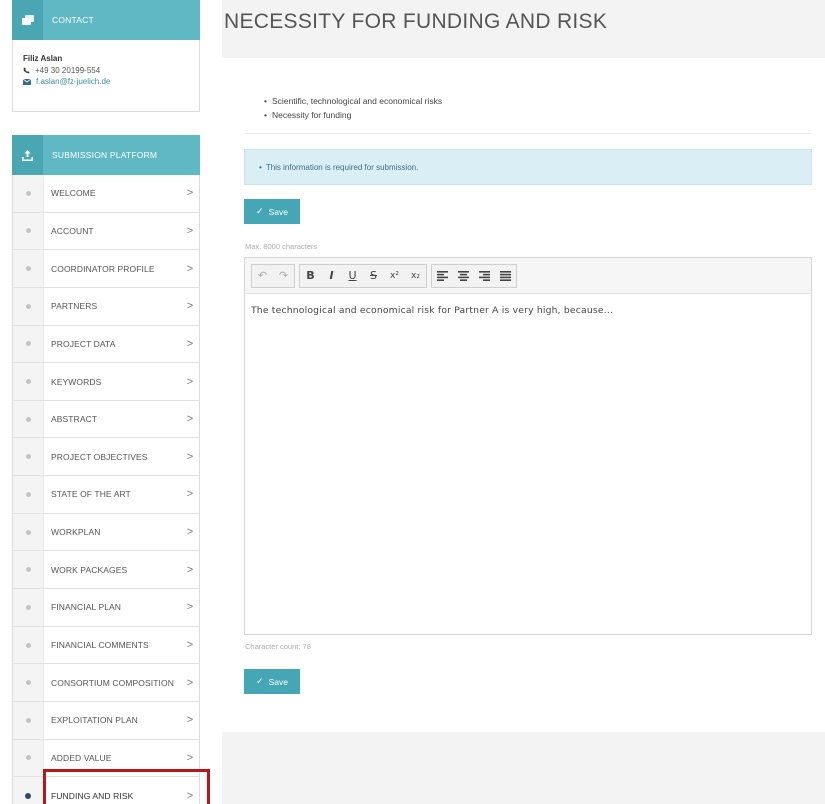  I want to click on bold-icon: B, so click(310, 276).